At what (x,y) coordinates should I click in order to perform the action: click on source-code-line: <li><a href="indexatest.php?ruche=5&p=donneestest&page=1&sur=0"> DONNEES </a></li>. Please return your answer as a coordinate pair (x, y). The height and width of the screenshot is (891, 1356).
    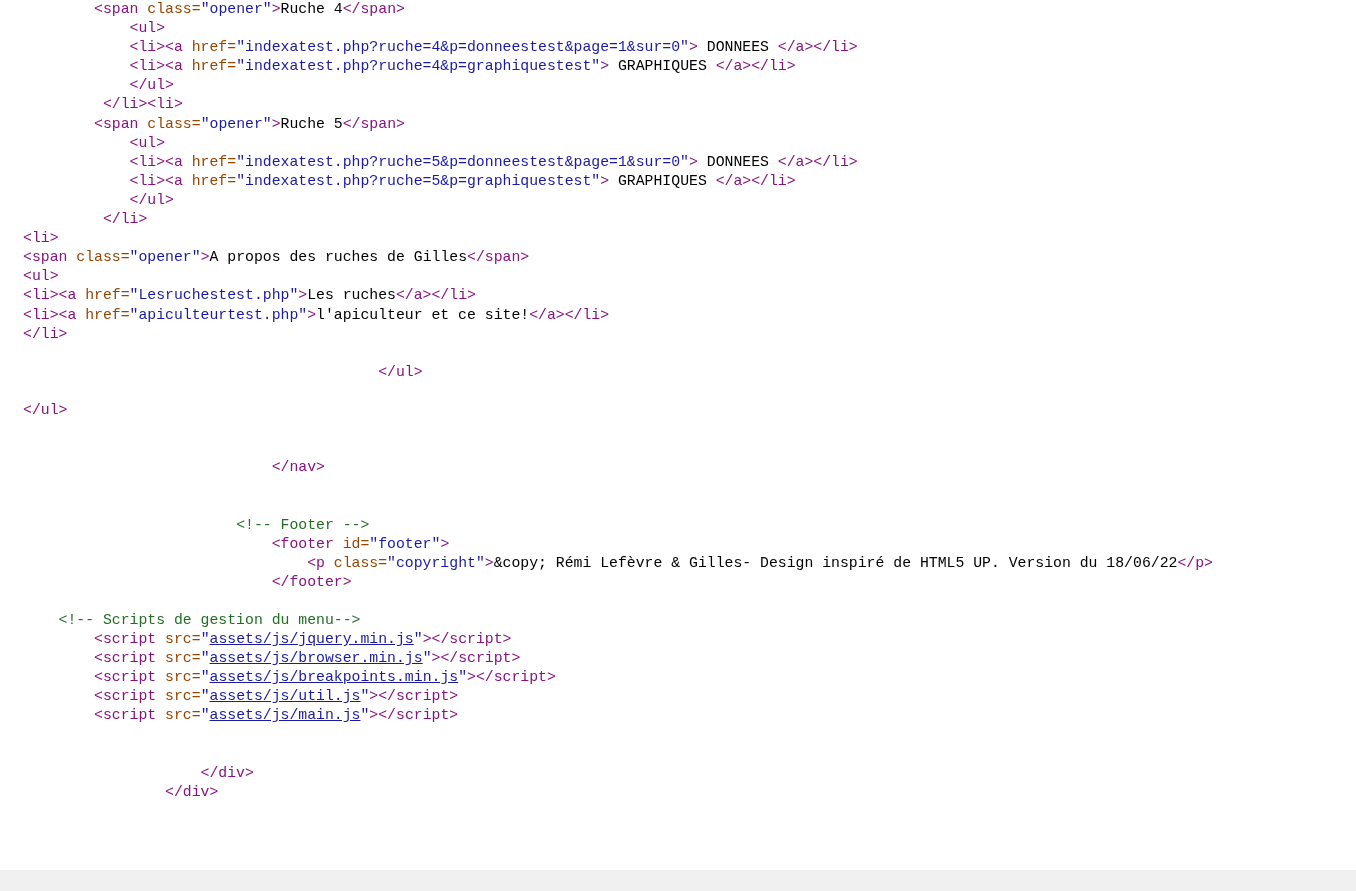
    Looking at the image, I should click on (493, 161).